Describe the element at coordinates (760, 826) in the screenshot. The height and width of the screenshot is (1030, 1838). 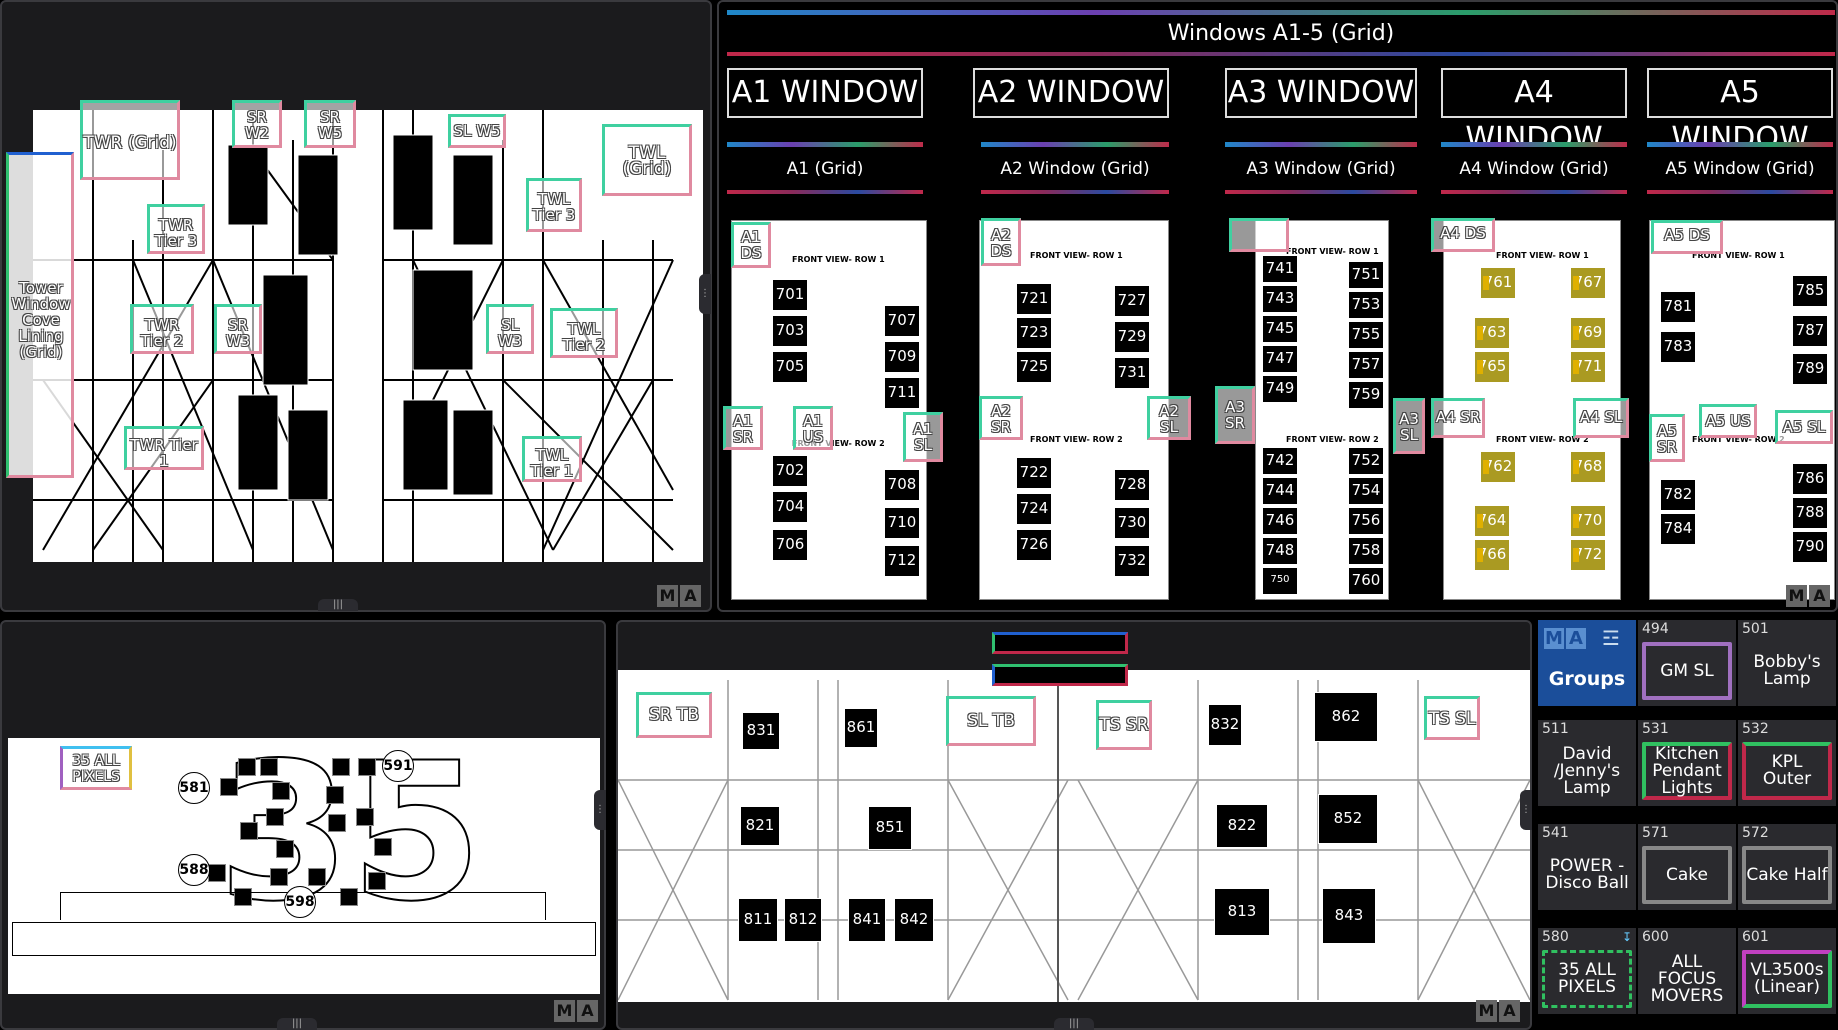
I see `ch-821: 821` at that location.